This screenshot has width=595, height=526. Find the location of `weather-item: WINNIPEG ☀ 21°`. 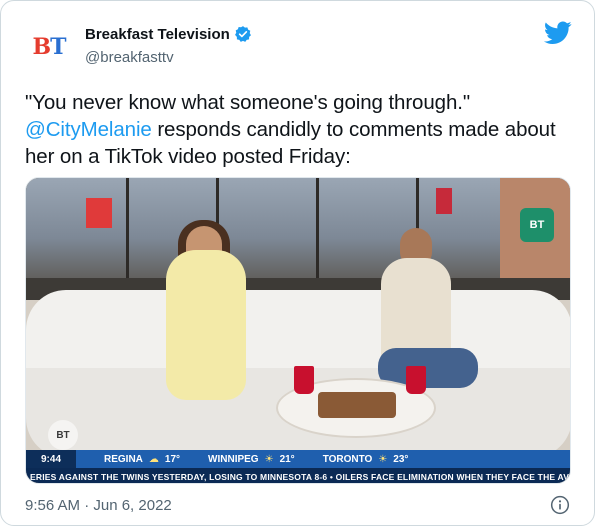

weather-item: WINNIPEG ☀ 21° is located at coordinates (251, 459).